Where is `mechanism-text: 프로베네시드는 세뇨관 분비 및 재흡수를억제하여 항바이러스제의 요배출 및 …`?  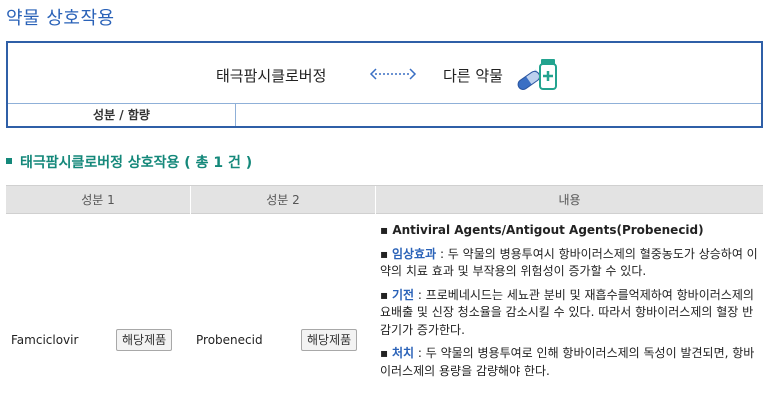
mechanism-text: 프로베네시드는 세뇨관 분비 및 재흡수를억제하여 항바이러스제의 요배출 및 … is located at coordinates (567, 312).